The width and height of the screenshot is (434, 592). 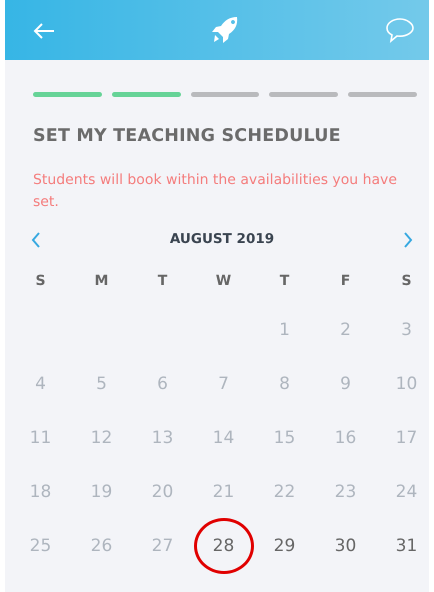 I want to click on page-title: SET MY TEACHING SCHEDULUE, so click(x=187, y=136).